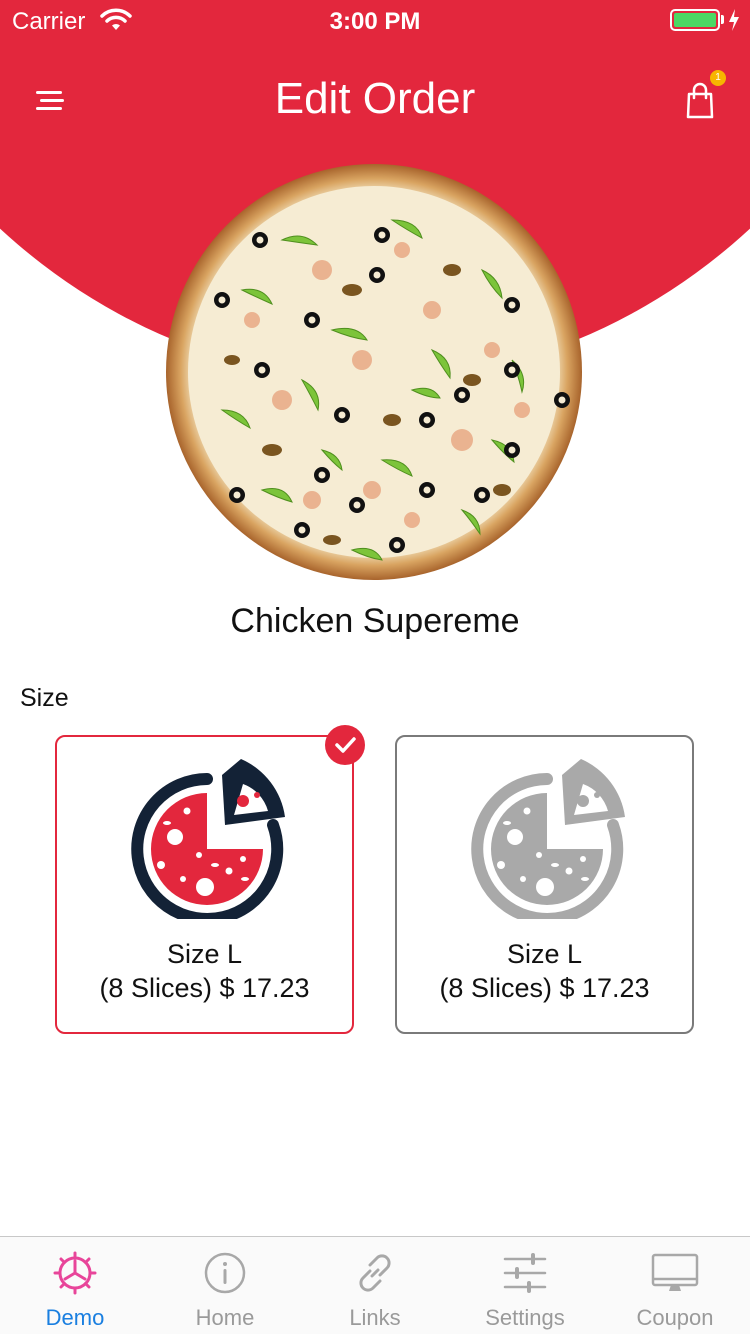 This screenshot has width=750, height=1334. Describe the element at coordinates (225, 1317) in the screenshot. I see `tab-label: Home` at that location.